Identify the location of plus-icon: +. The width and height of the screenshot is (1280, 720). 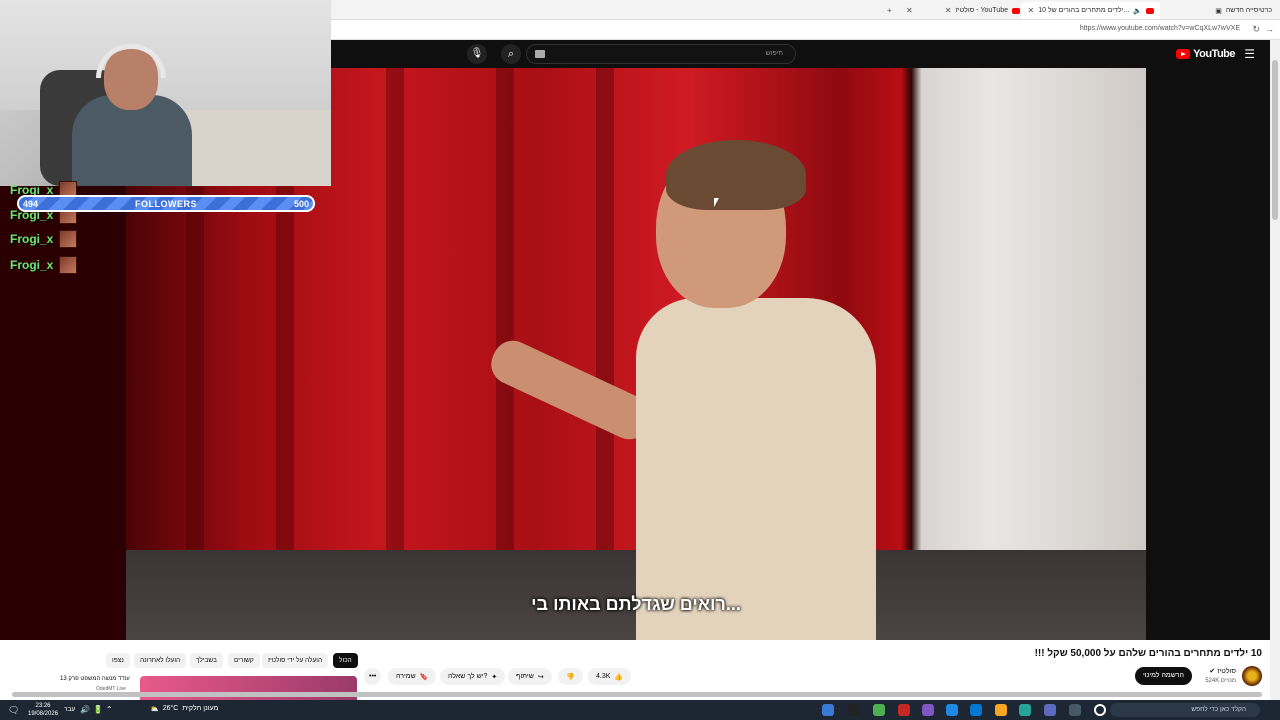
(889, 10).